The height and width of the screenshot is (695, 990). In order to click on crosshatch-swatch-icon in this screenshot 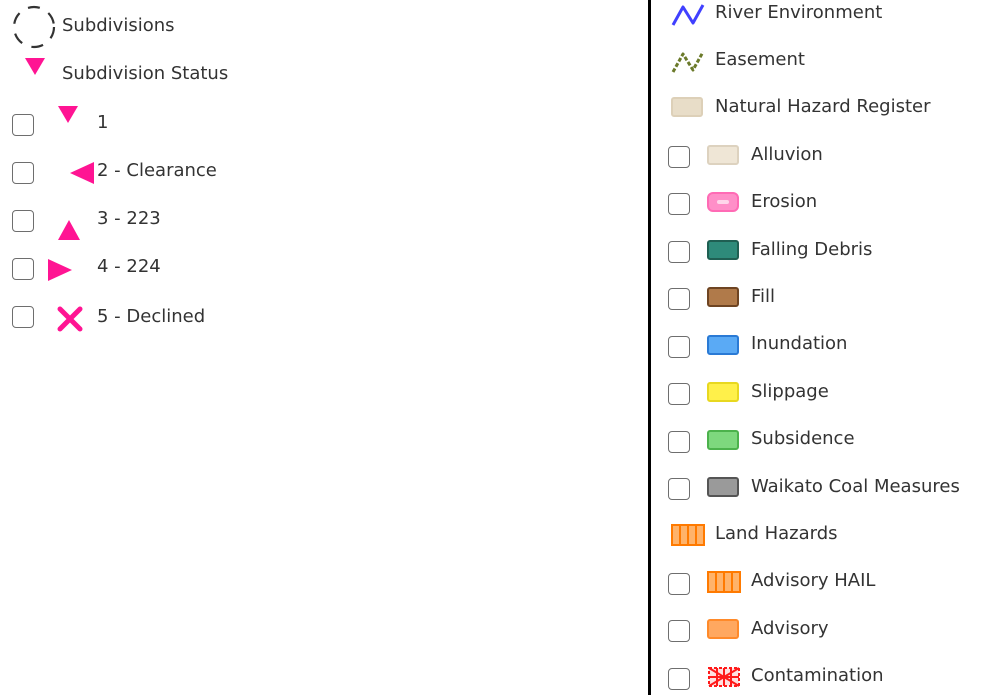, I will do `click(724, 677)`.